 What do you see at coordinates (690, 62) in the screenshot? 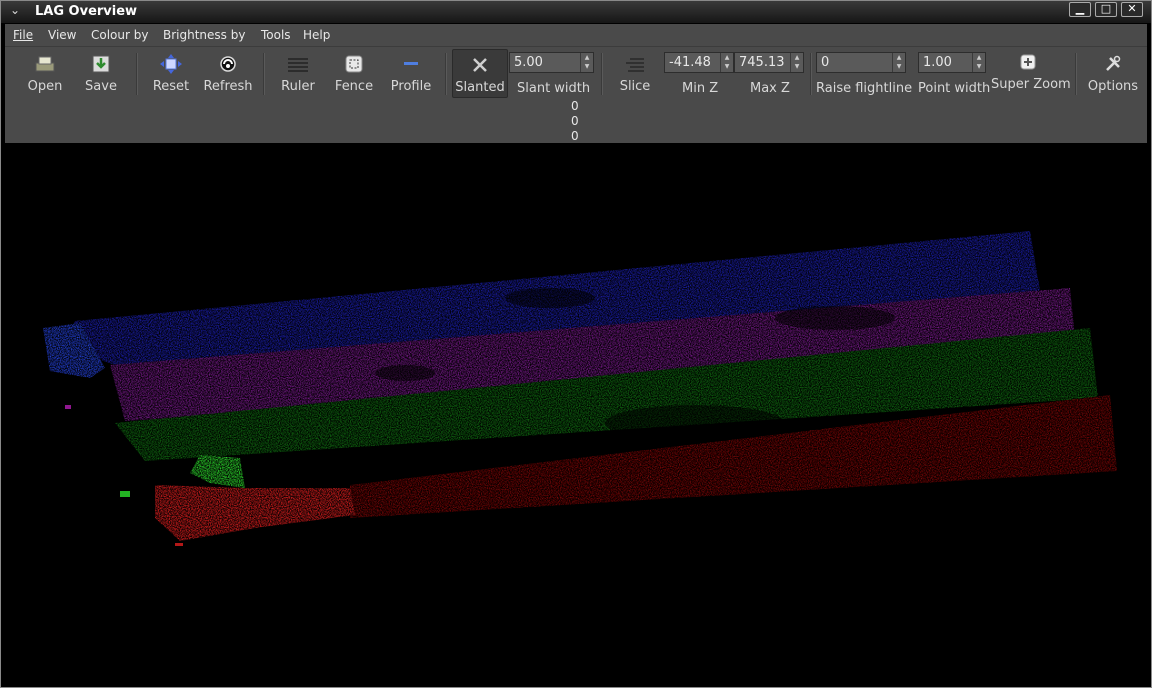
I see `min-z-value: -41.48` at bounding box center [690, 62].